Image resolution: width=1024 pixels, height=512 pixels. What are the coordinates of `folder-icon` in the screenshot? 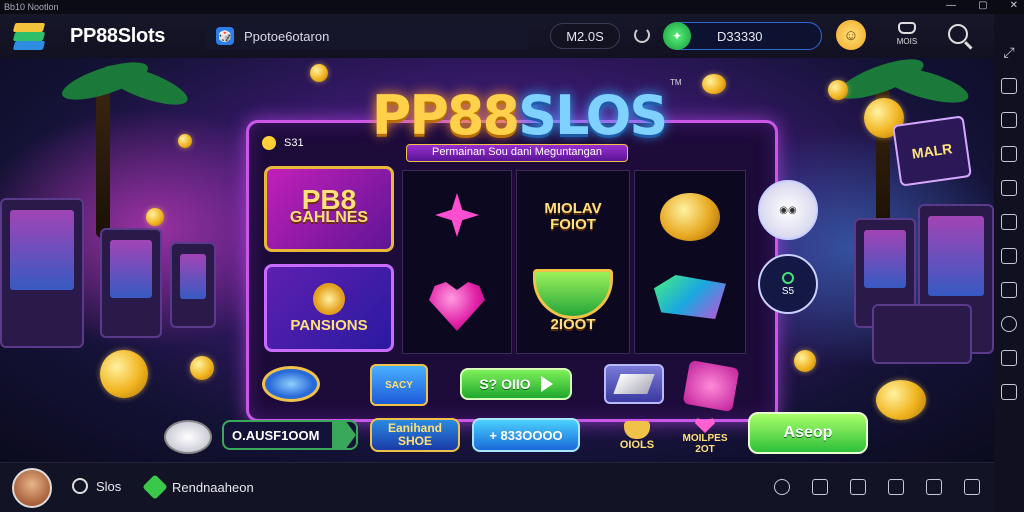 It's located at (1009, 222).